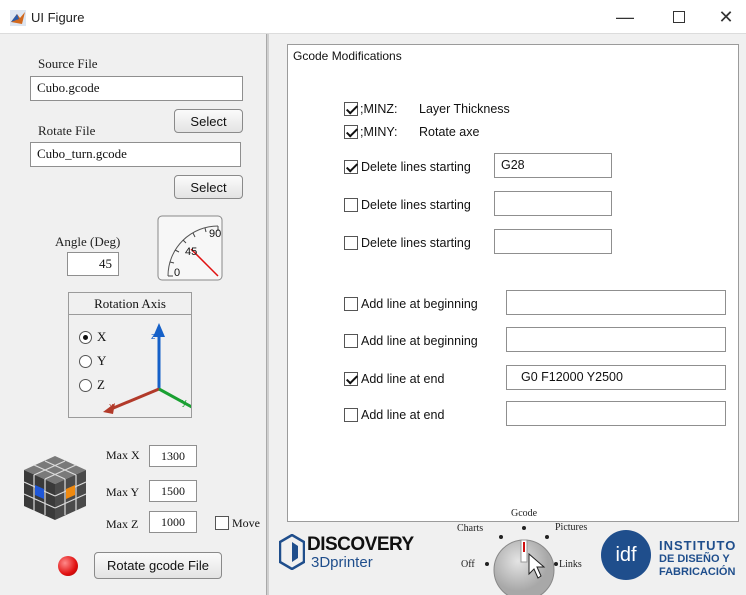 This screenshot has height=595, width=746. Describe the element at coordinates (403, 379) in the screenshot. I see `add-end-label-1: Add line at end` at that location.